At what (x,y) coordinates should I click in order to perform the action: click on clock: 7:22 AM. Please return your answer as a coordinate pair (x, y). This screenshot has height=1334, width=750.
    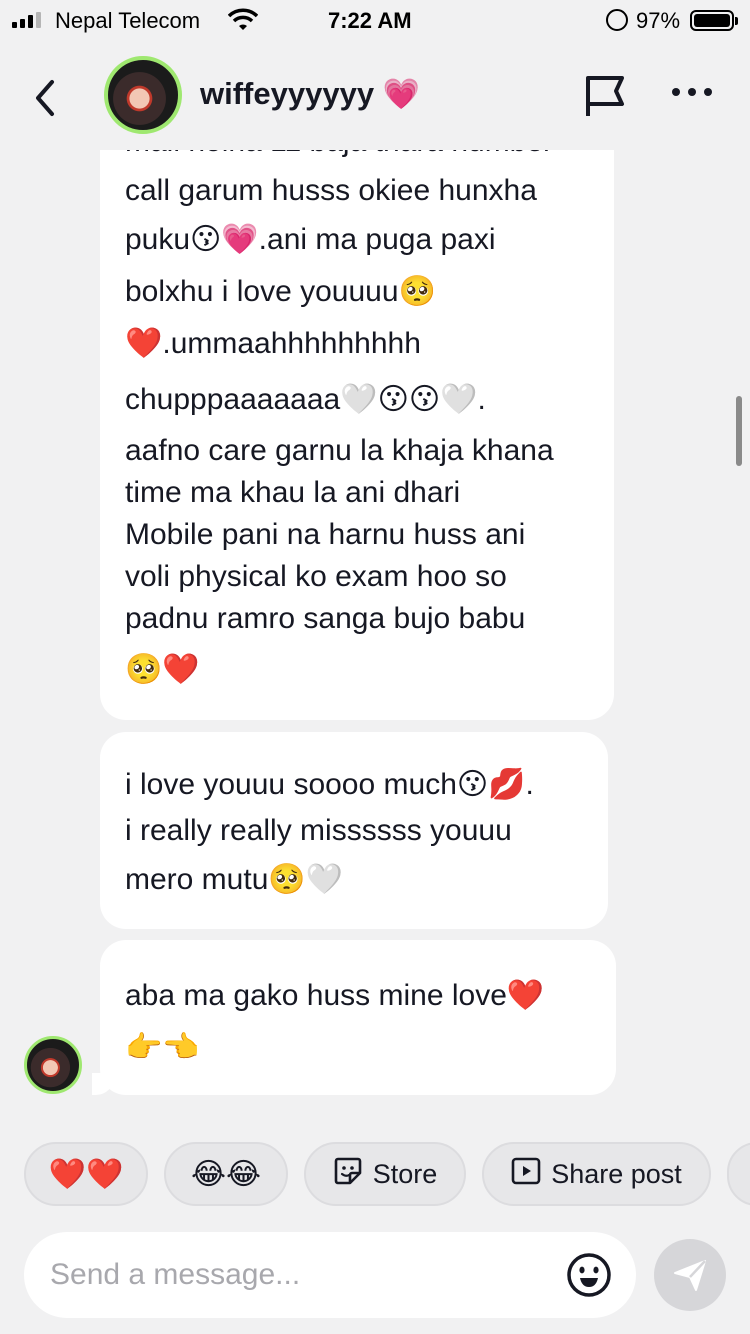
    Looking at the image, I should click on (370, 20).